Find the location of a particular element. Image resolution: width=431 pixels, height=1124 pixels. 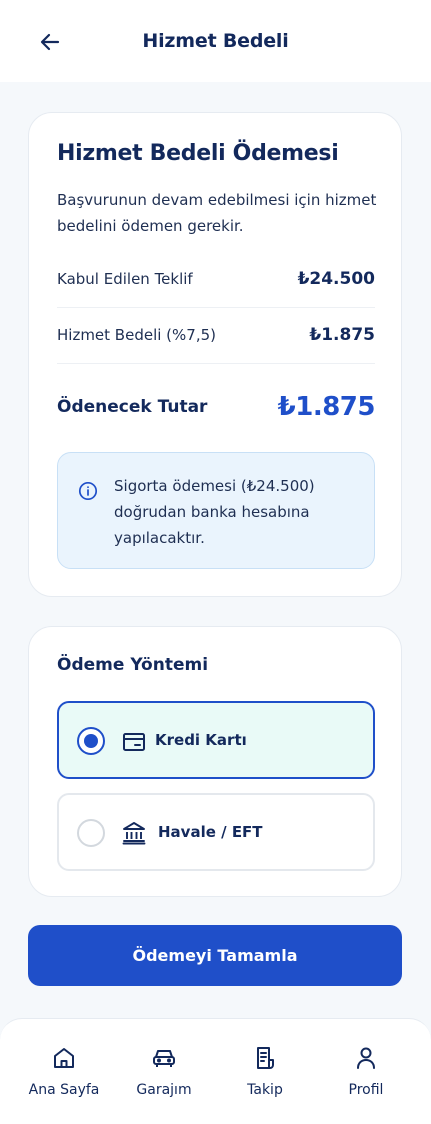

user-icon is located at coordinates (366, 1058).